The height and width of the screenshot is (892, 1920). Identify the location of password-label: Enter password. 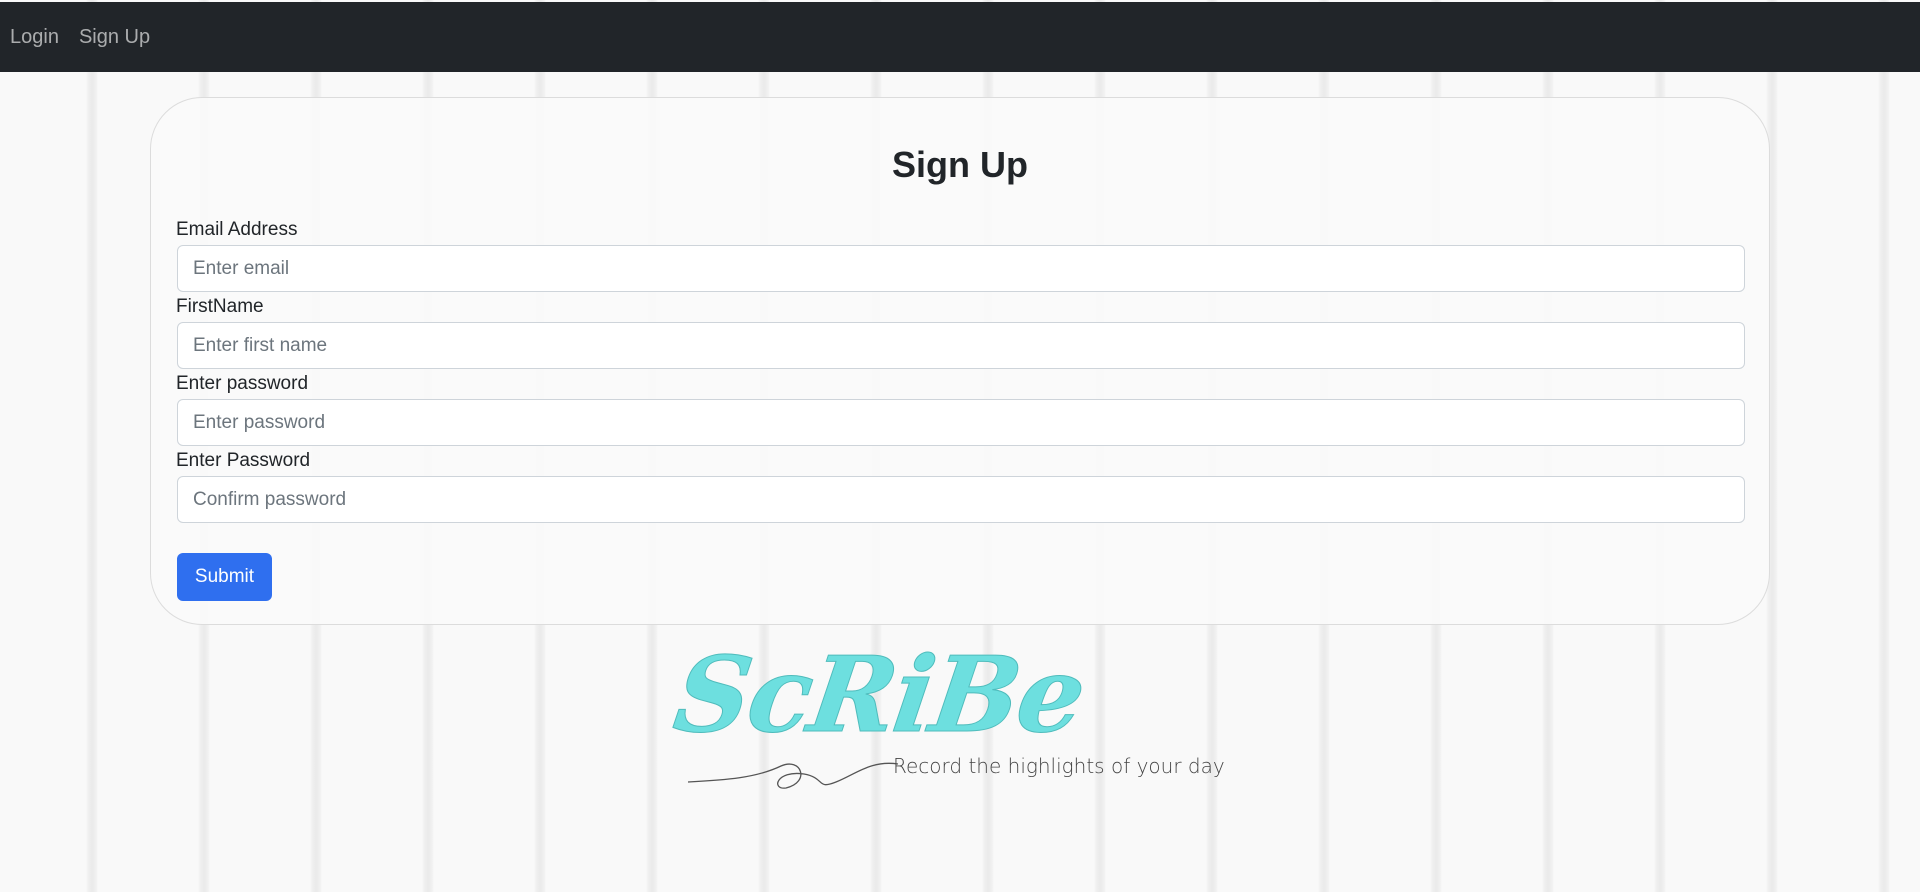
(242, 383).